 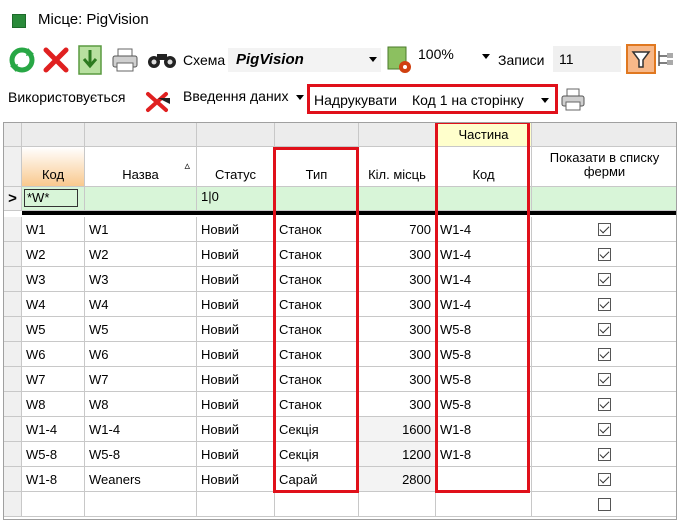 What do you see at coordinates (141, 429) in the screenshot?
I see `cell-name: W1-4` at bounding box center [141, 429].